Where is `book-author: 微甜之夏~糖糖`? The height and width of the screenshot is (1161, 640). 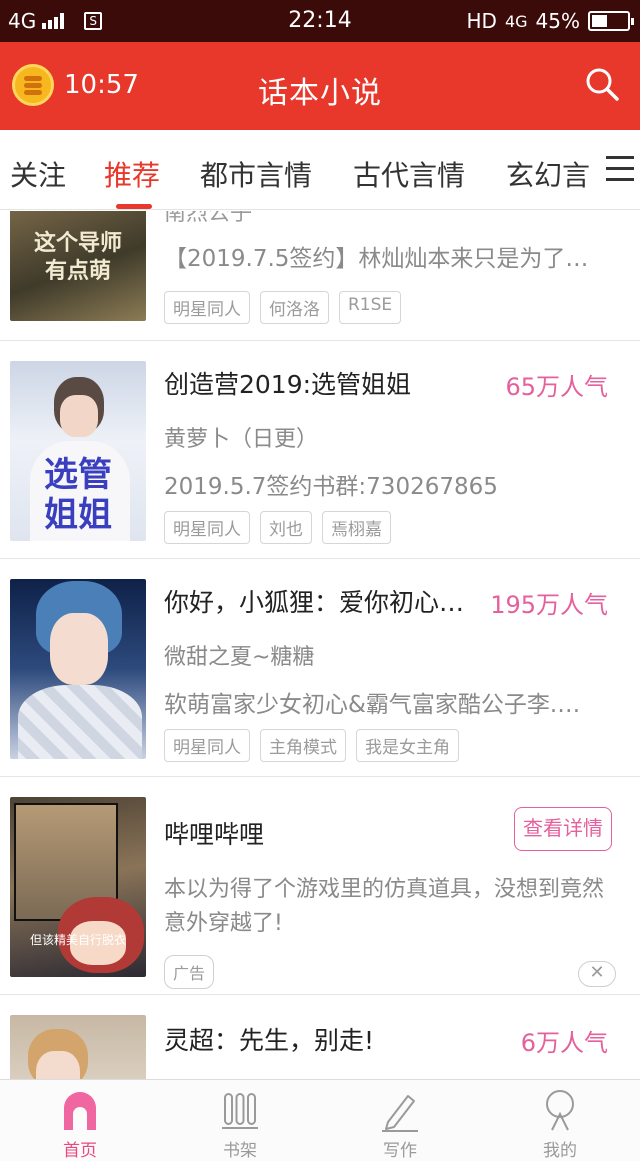
book-author: 微甜之夏~糖糖 is located at coordinates (239, 657).